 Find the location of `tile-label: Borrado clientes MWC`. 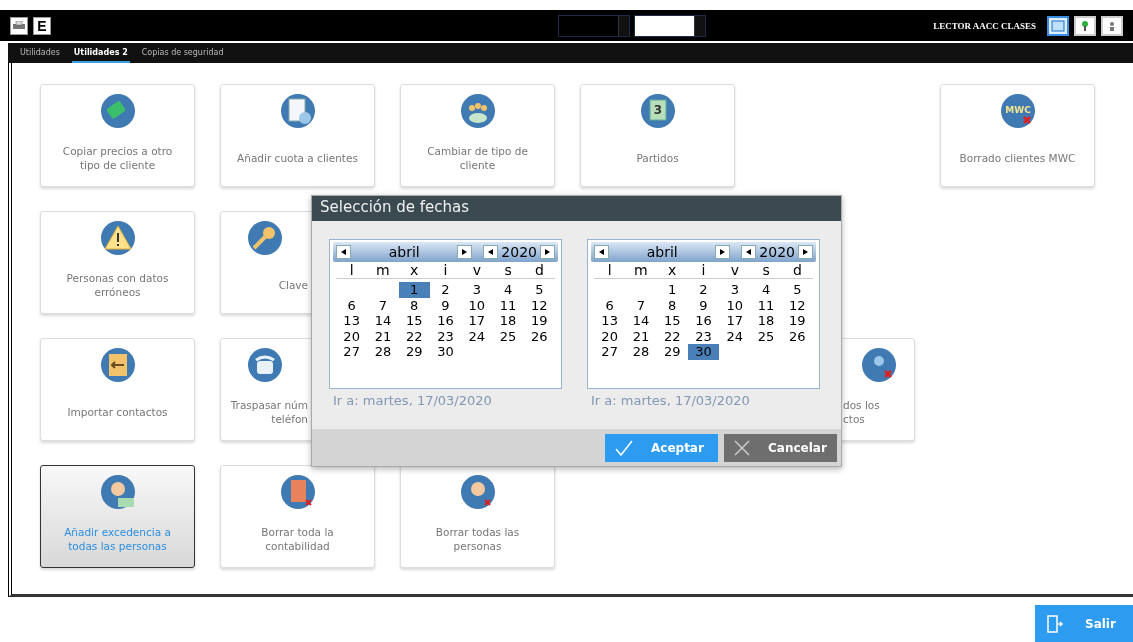

tile-label: Borrado clientes MWC is located at coordinates (1017, 158).